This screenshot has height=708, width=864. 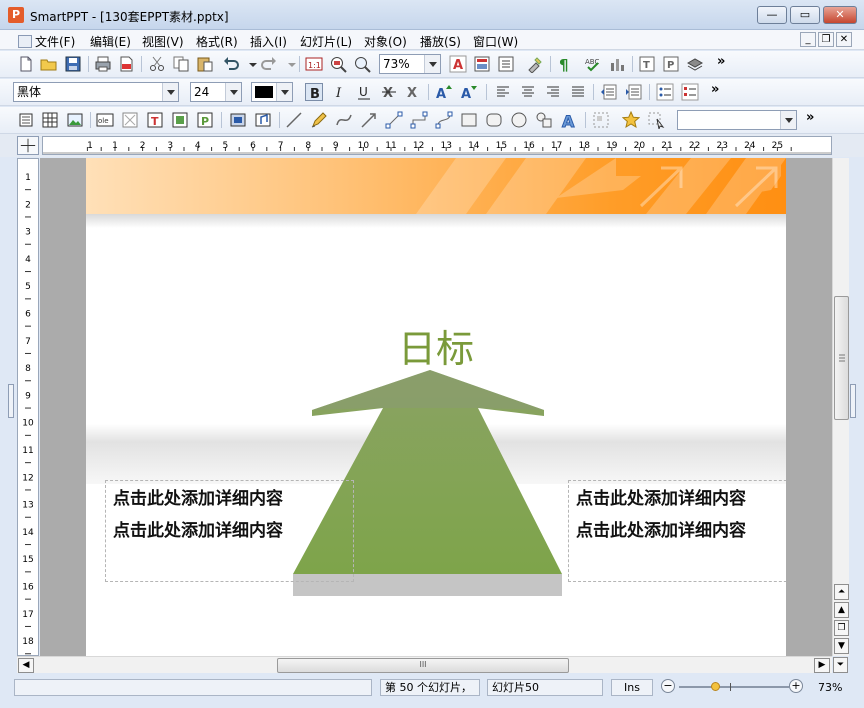 What do you see at coordinates (394, 120) in the screenshot?
I see `connector-tool-icon` at bounding box center [394, 120].